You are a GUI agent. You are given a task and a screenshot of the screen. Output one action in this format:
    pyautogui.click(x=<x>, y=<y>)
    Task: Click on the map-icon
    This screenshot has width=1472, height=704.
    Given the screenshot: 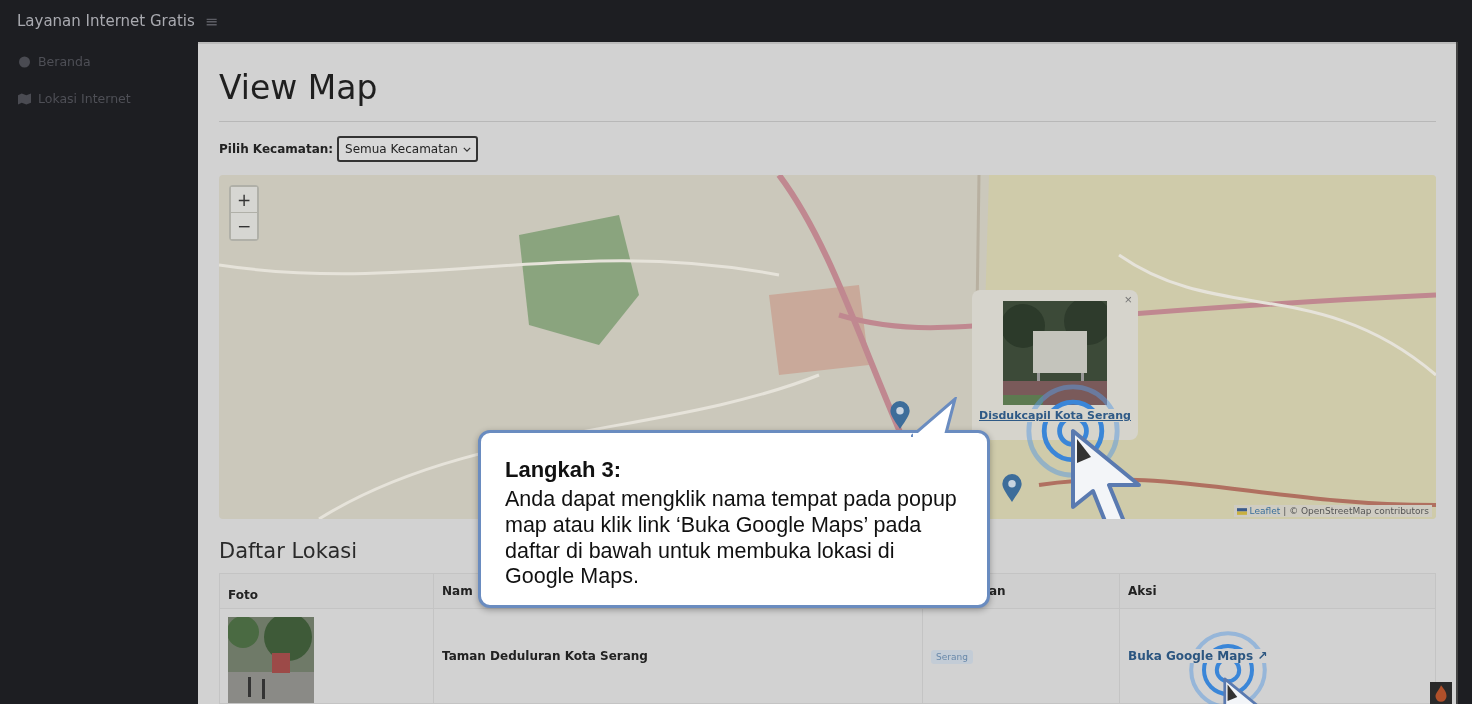 What is the action you would take?
    pyautogui.click(x=24, y=98)
    